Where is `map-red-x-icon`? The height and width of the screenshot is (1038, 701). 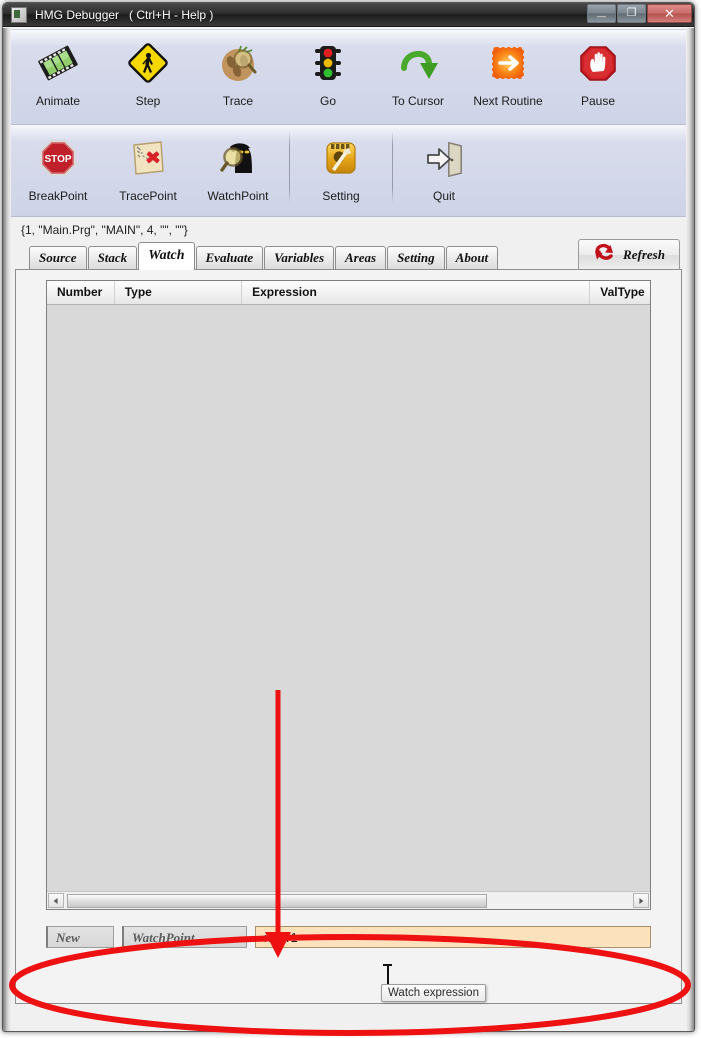
map-red-x-icon is located at coordinates (148, 158).